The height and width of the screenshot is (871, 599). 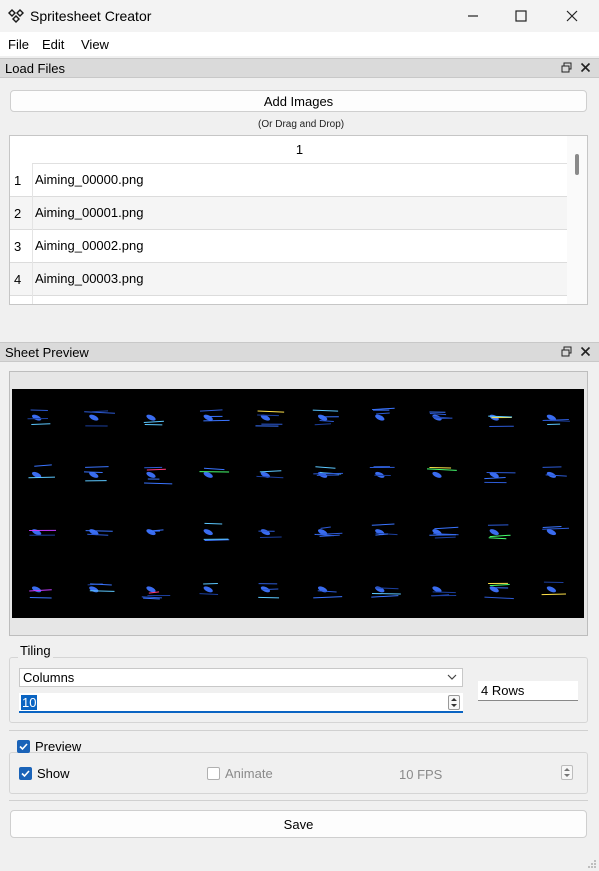 I want to click on menu-edit: Edit, so click(x=53, y=44).